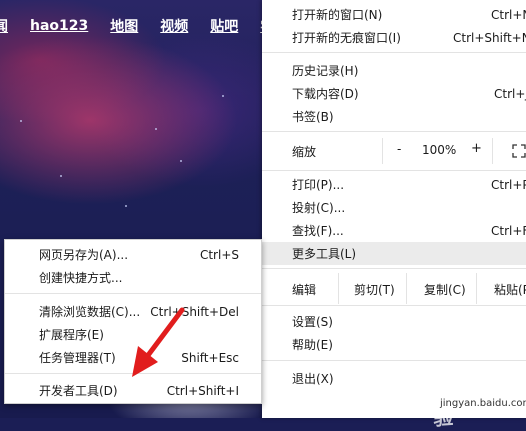  What do you see at coordinates (394, 70) in the screenshot?
I see `menu-item-history: 历史记录(H)` at bounding box center [394, 70].